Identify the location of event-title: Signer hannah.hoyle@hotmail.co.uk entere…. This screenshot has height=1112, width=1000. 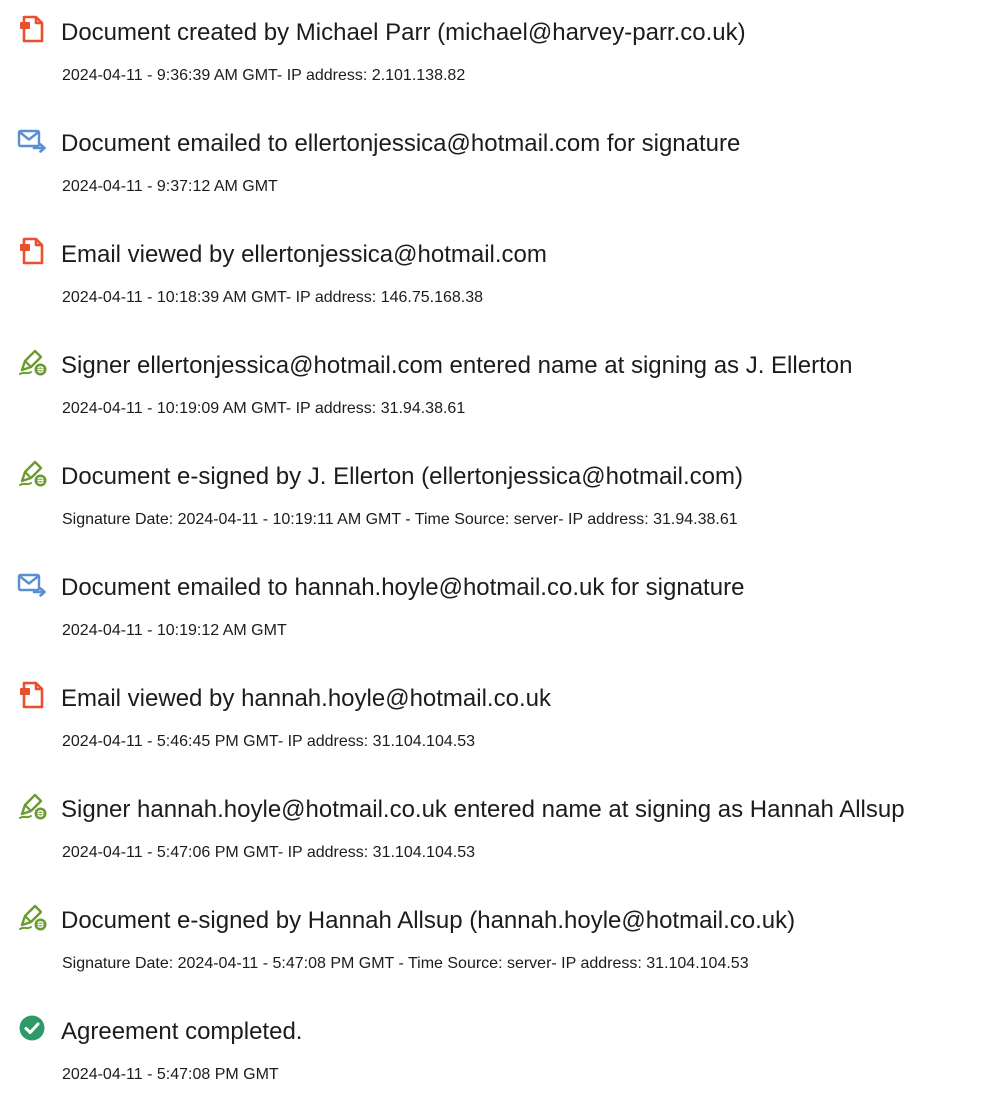
(483, 809).